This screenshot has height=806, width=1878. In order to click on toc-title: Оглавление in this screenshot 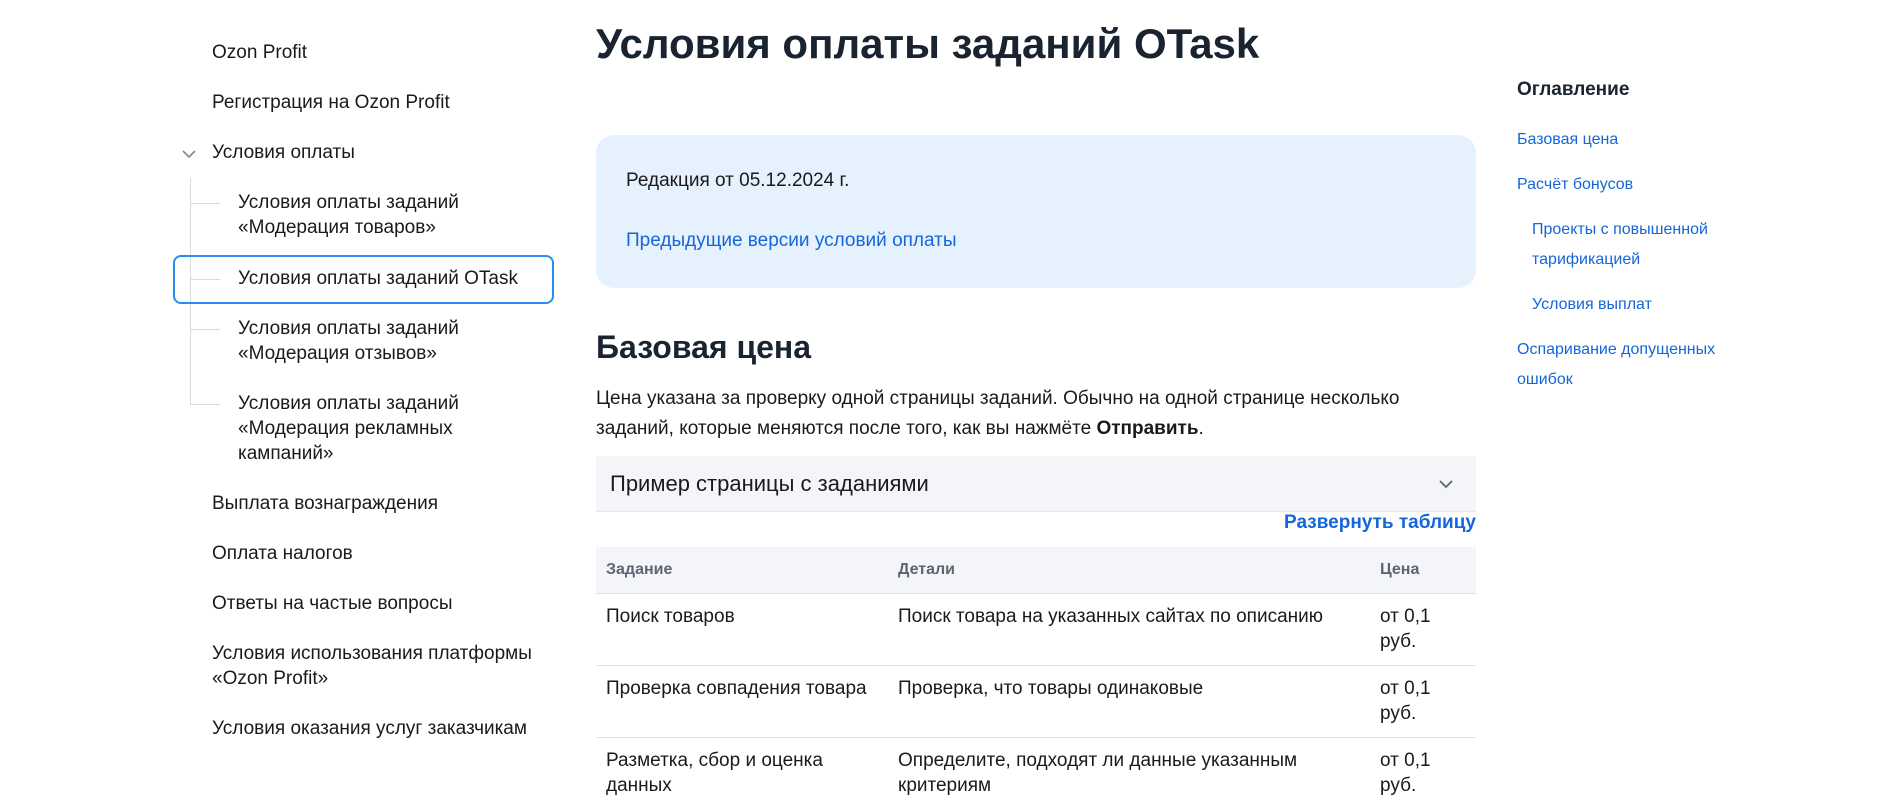, I will do `click(1573, 89)`.